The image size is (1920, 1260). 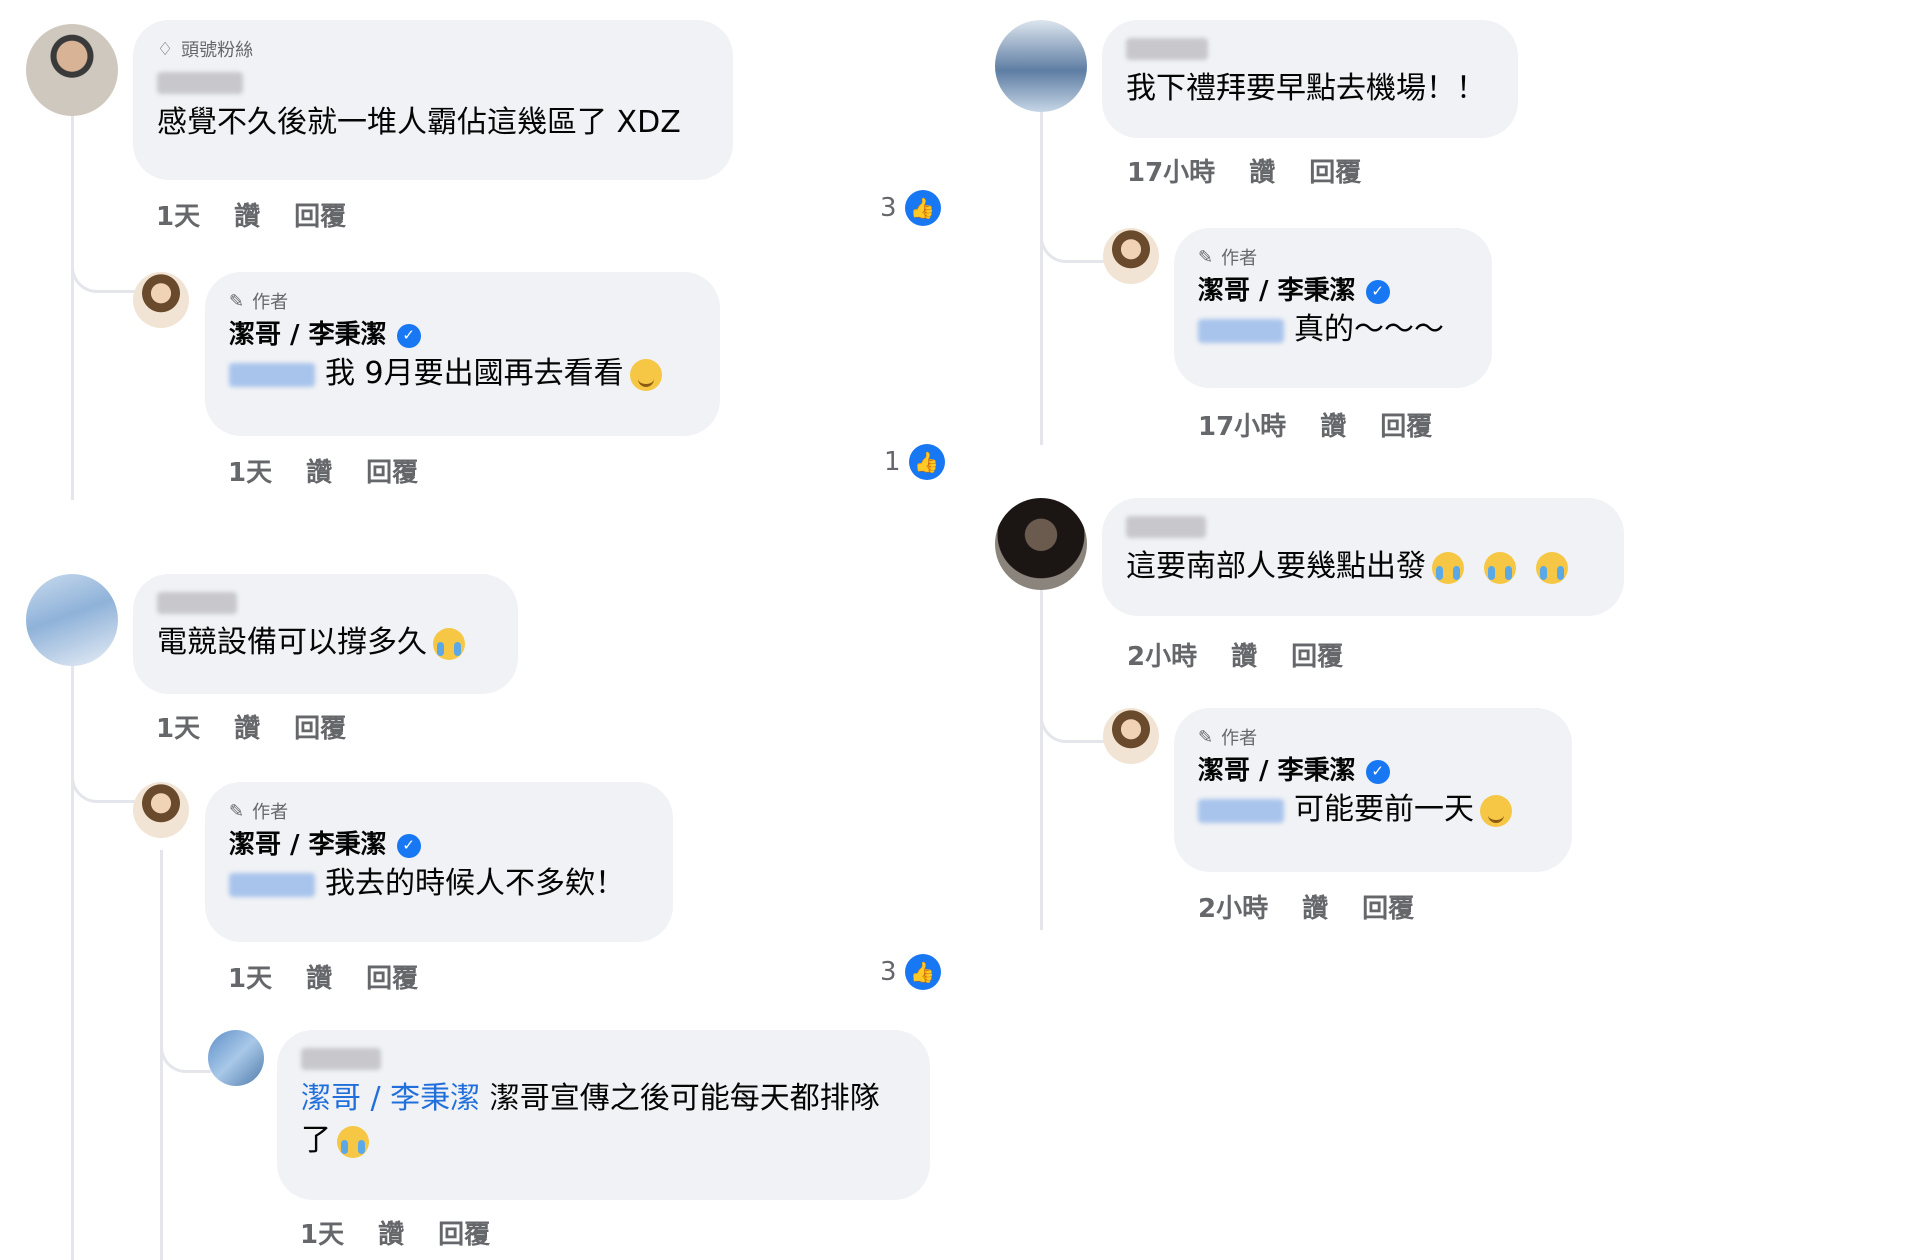 What do you see at coordinates (419, 122) in the screenshot?
I see `comment-text: 感覺不久後就一堆人霸佔這幾區了 XDZ` at bounding box center [419, 122].